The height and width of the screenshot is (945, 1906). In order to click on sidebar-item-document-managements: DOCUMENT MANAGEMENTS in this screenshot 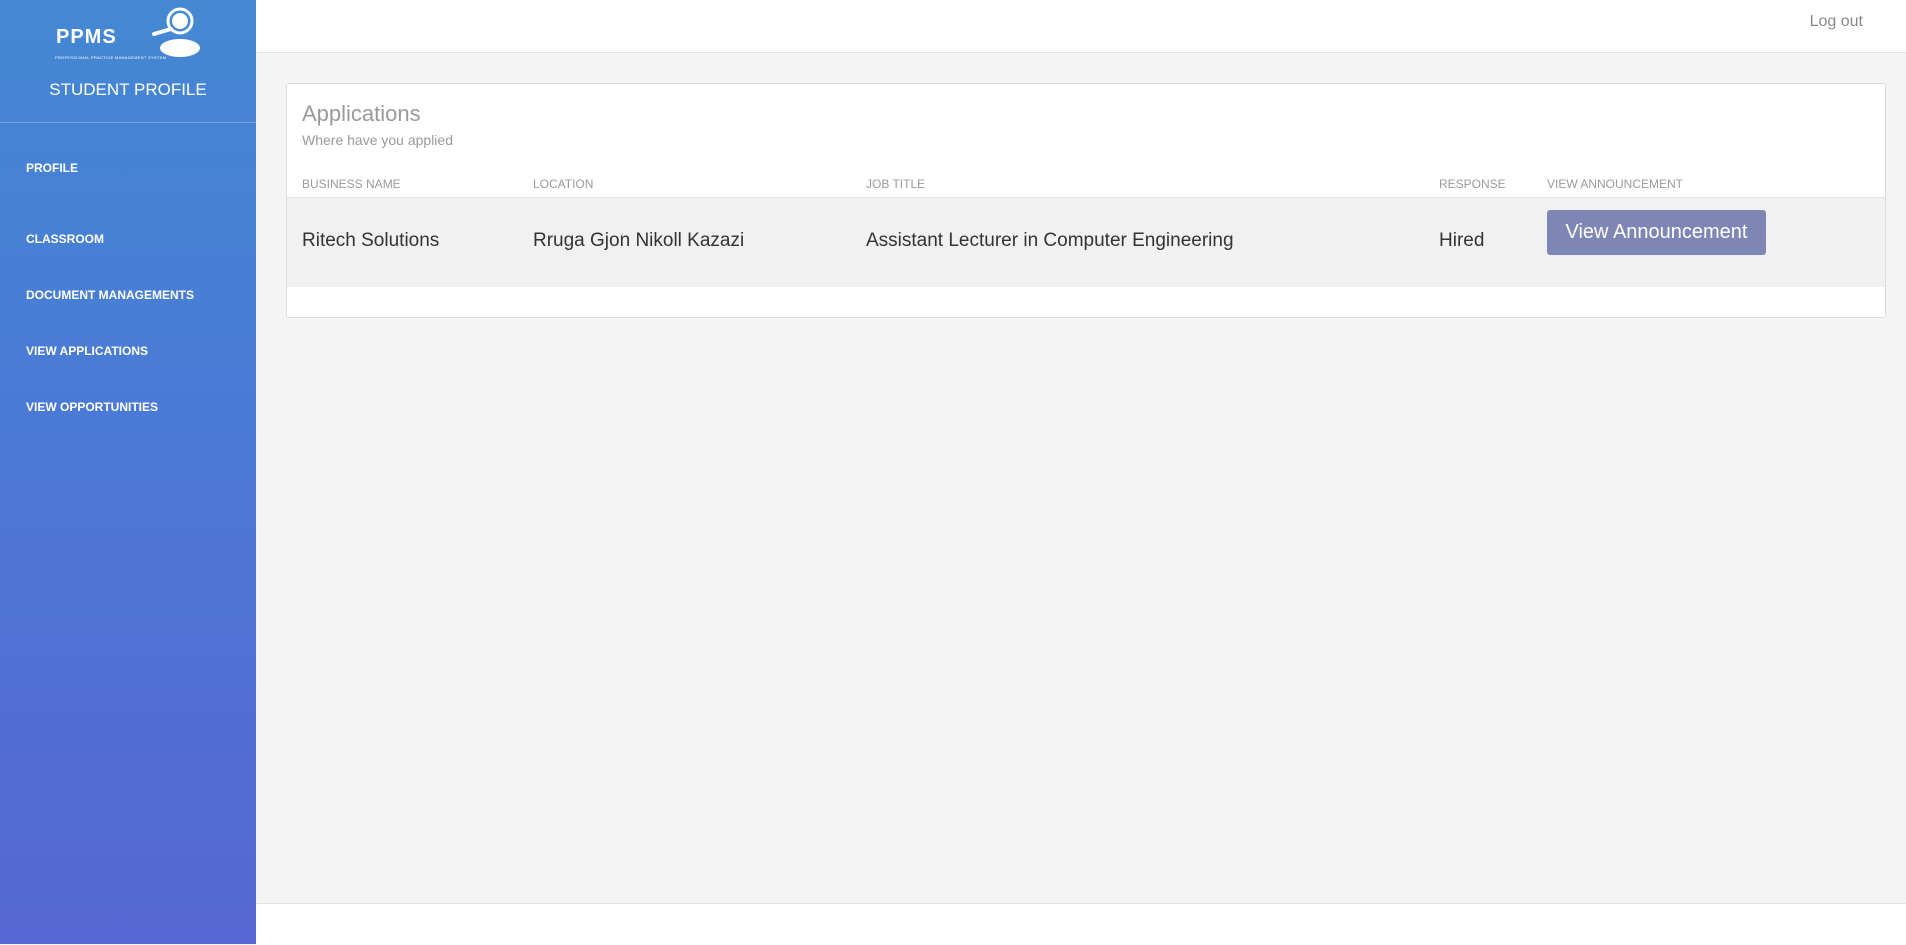, I will do `click(110, 295)`.